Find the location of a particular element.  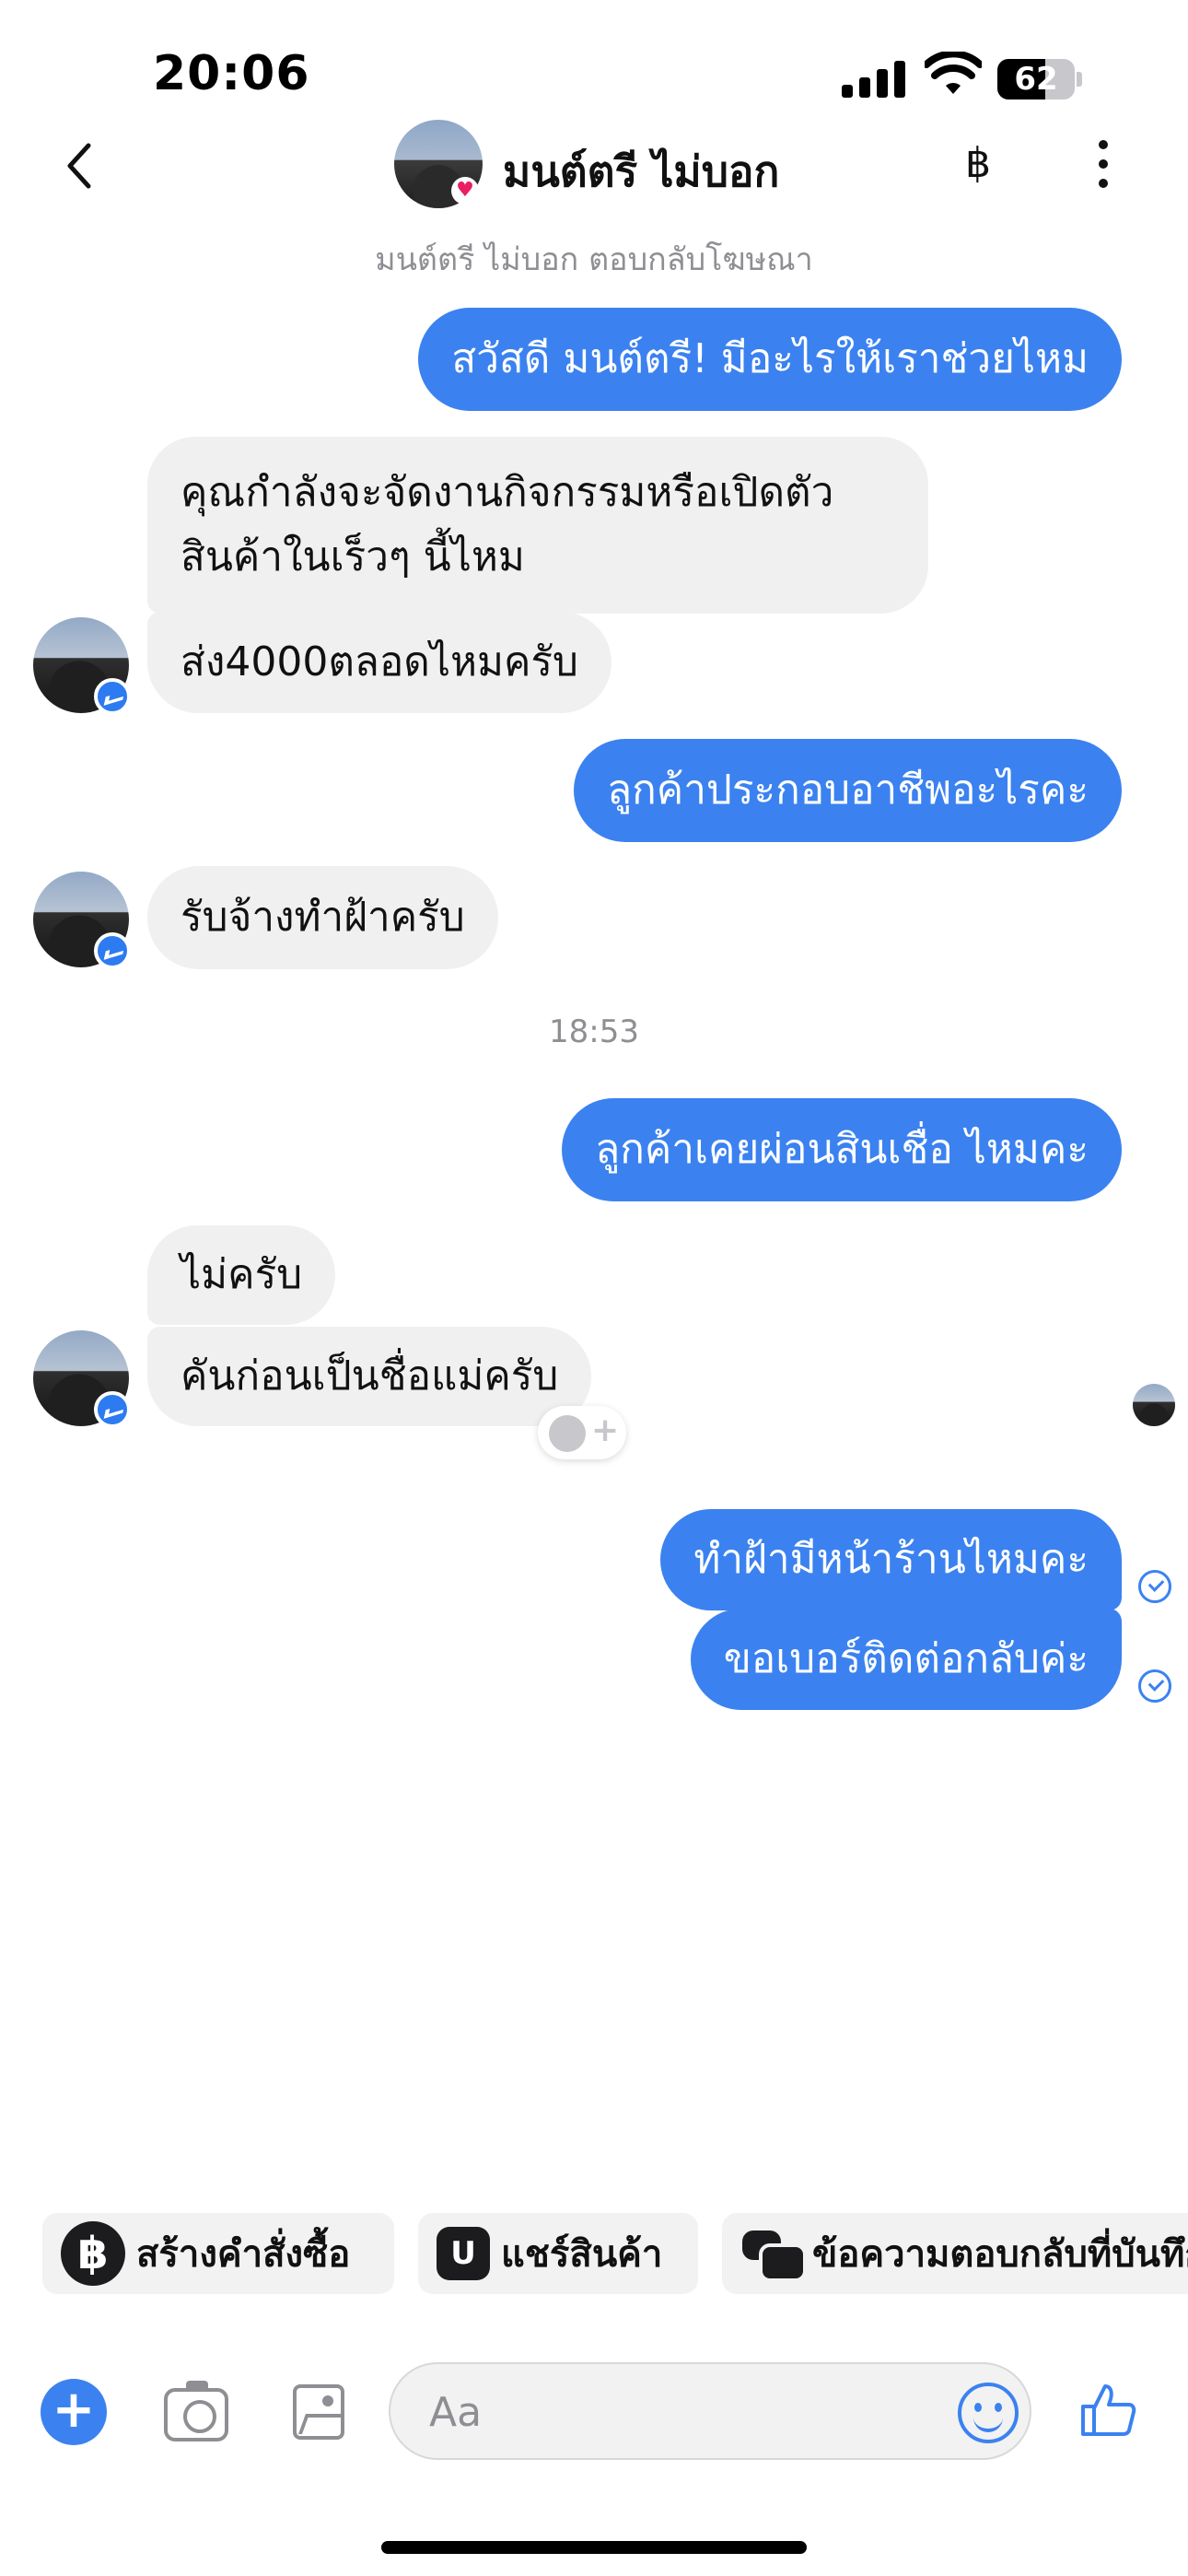

message-input-container is located at coordinates (710, 2411).